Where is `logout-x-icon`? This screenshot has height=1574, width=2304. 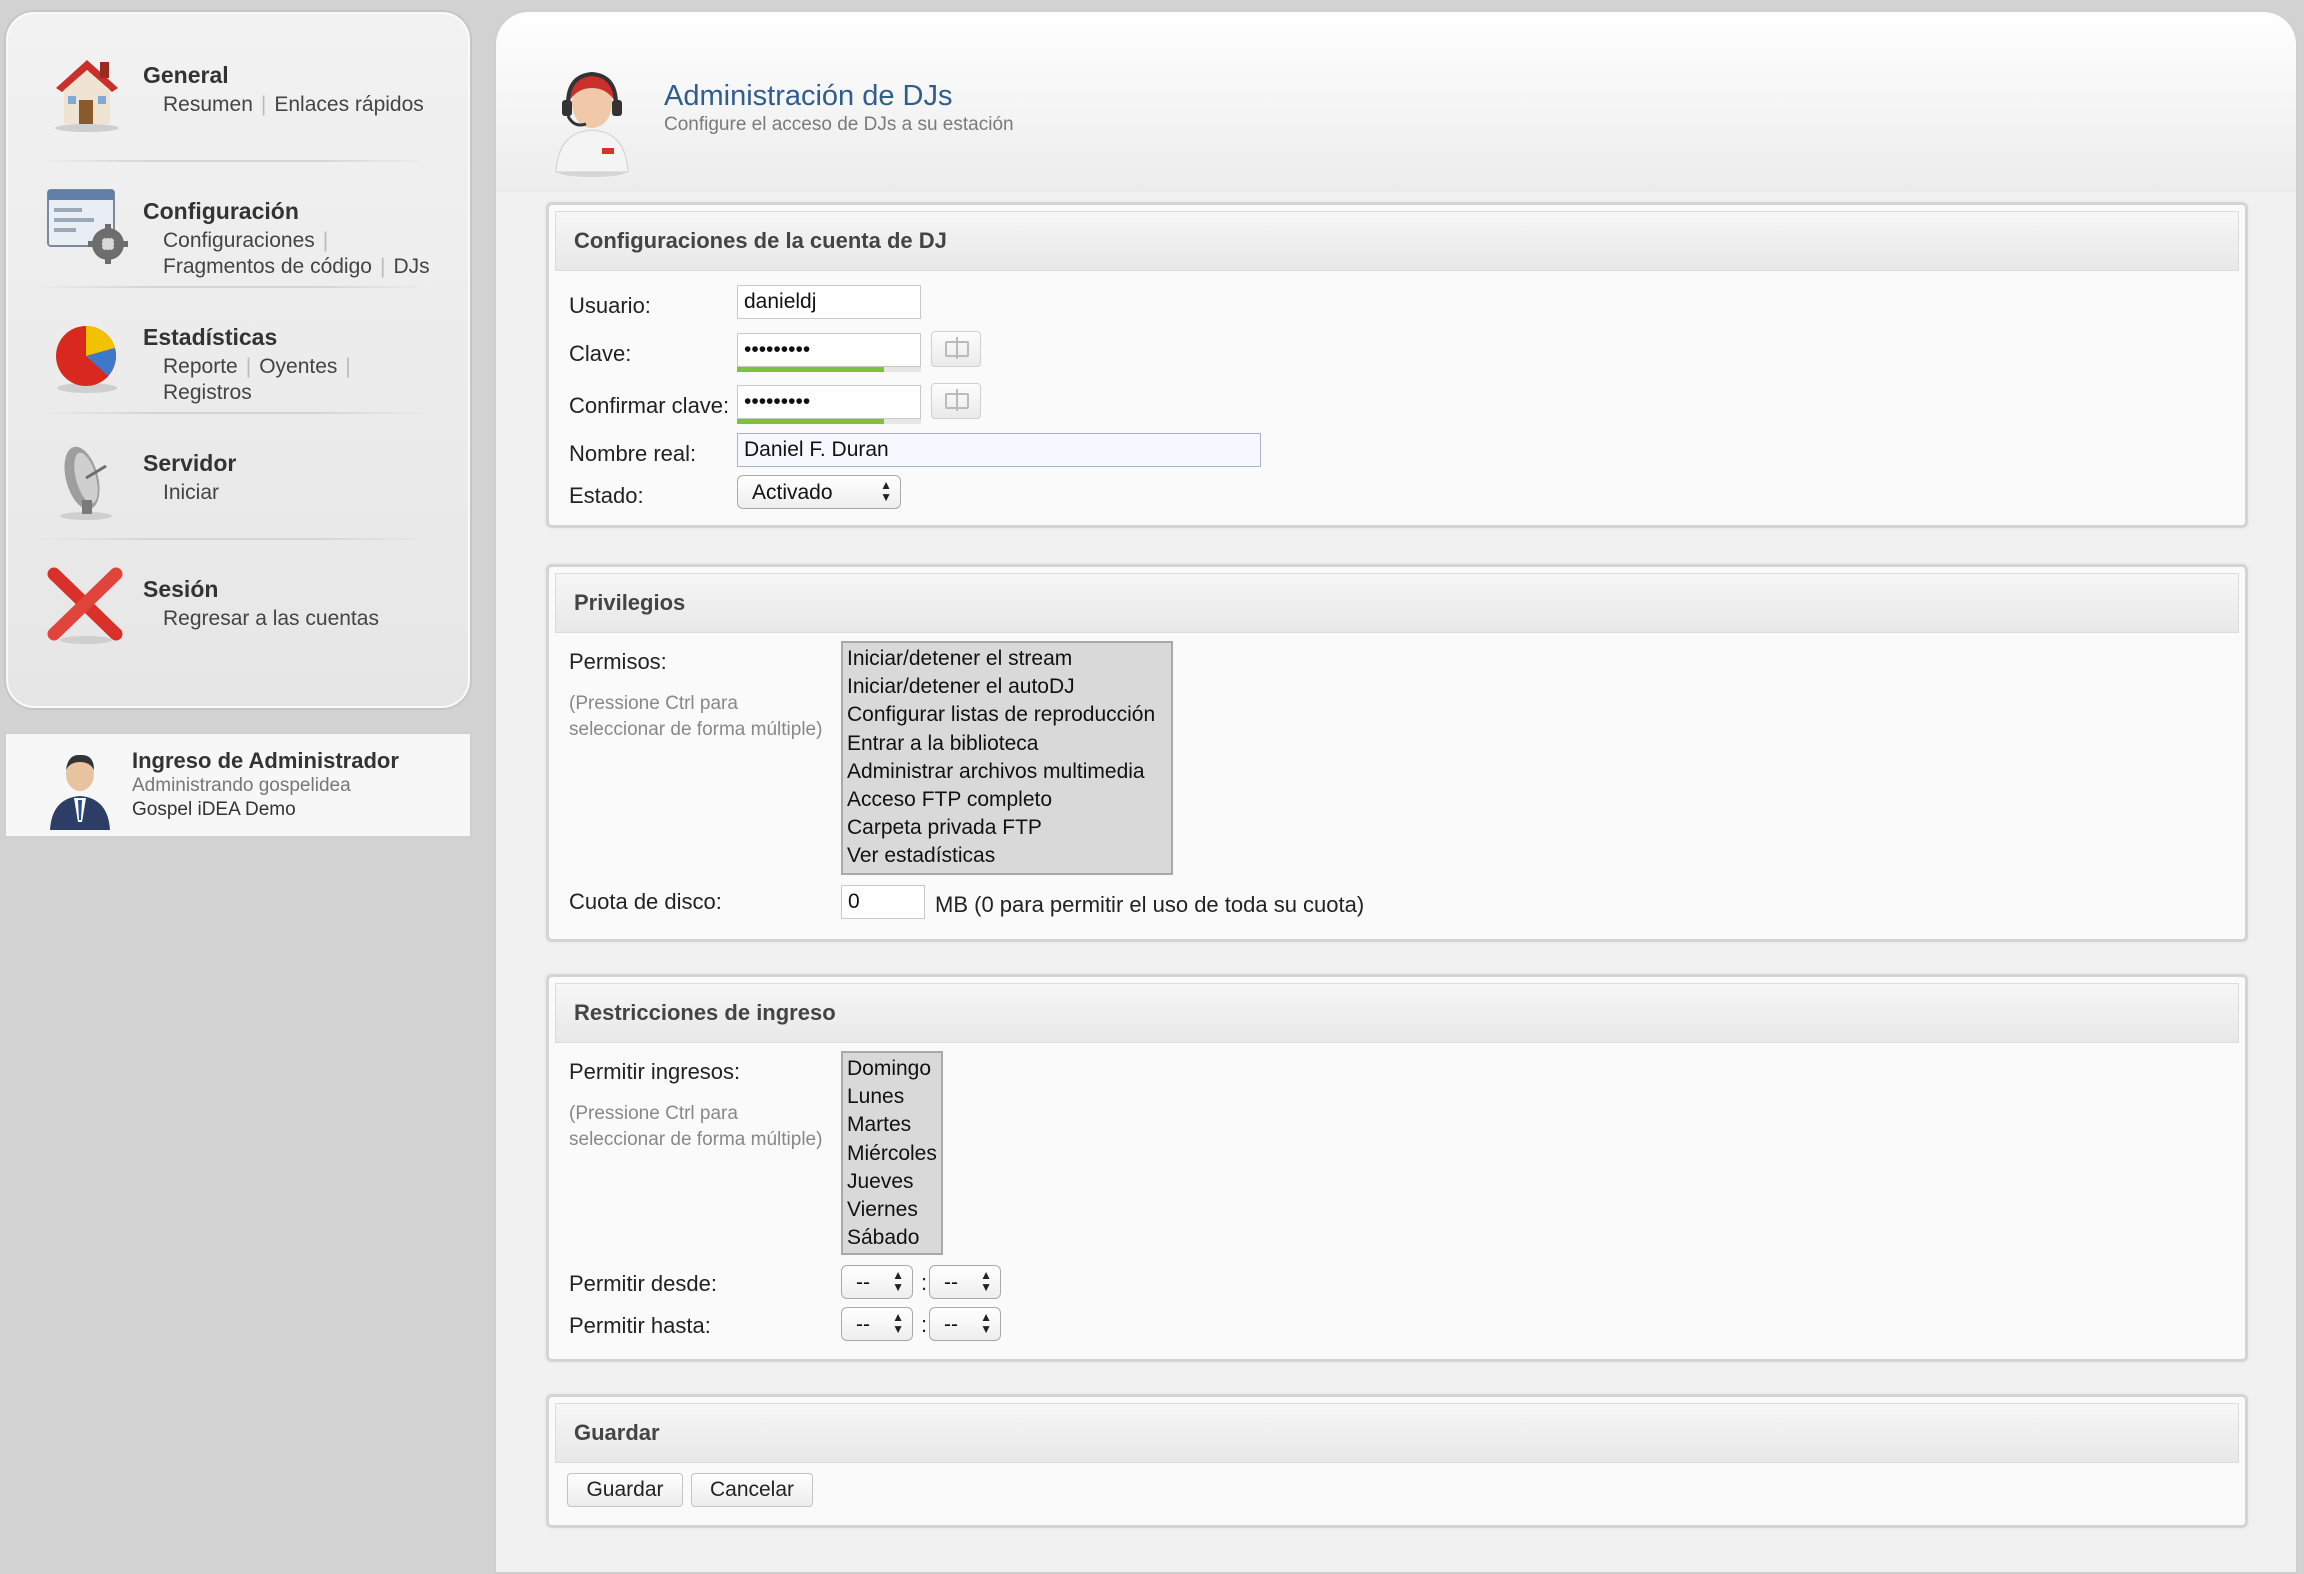 logout-x-icon is located at coordinates (85, 605).